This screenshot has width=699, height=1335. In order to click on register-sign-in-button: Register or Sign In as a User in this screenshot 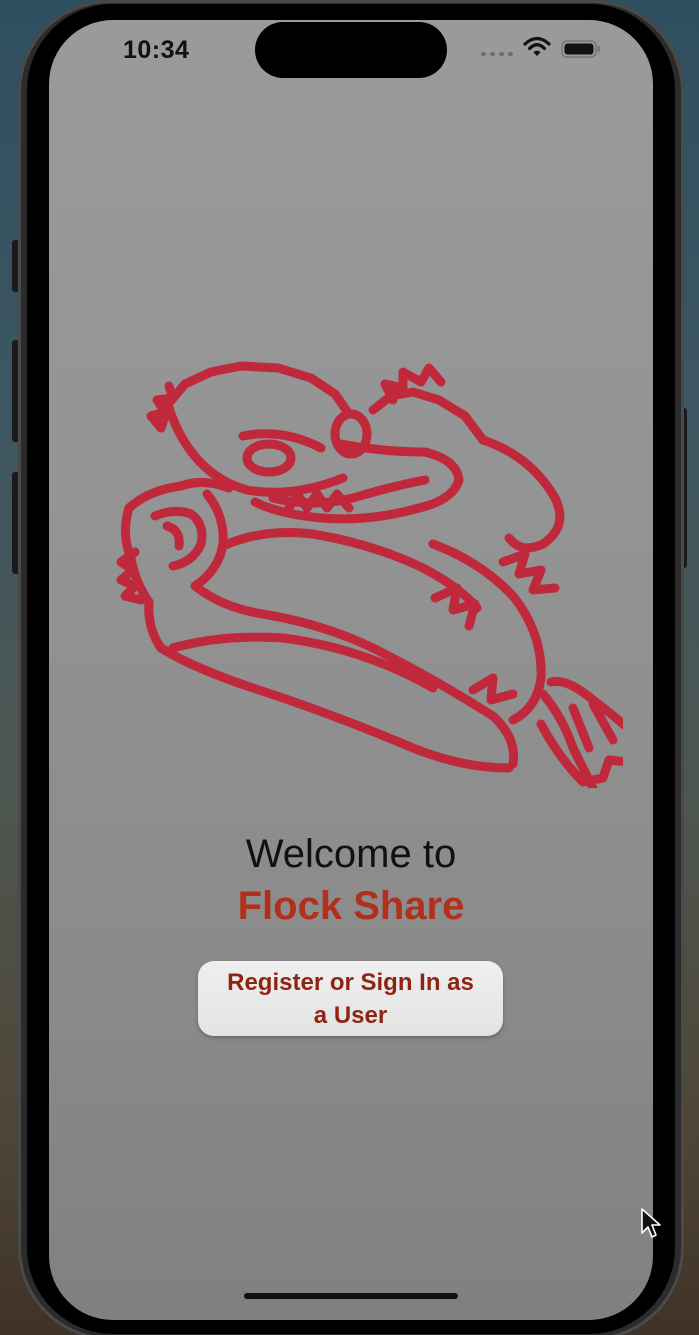, I will do `click(350, 998)`.